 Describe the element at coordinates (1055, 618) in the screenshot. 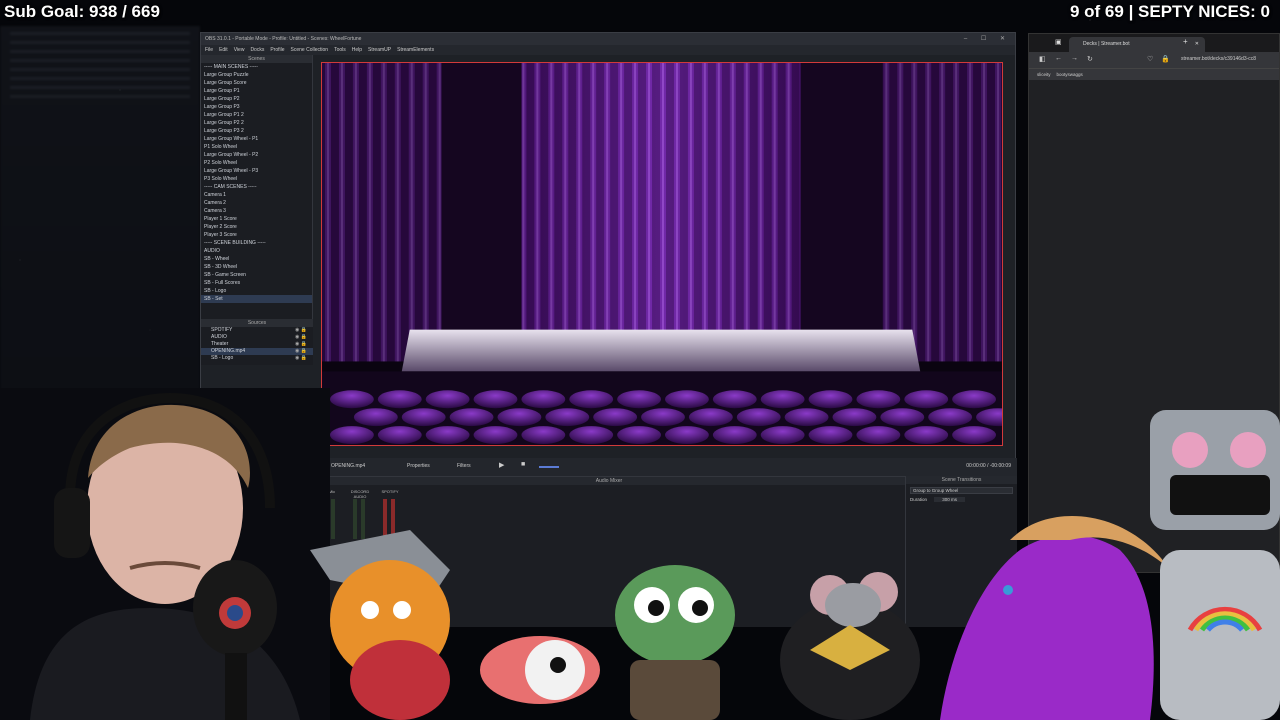

I see `purple-horse-sticker` at that location.